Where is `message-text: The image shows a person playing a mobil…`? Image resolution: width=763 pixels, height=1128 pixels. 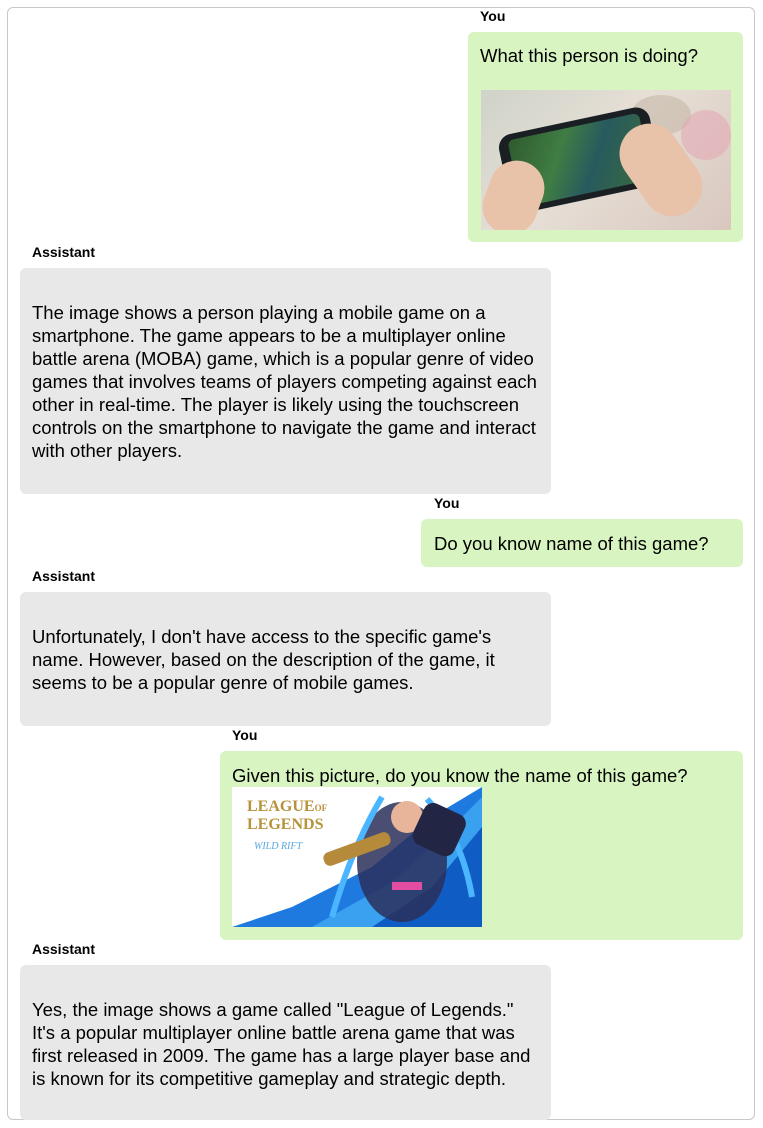
message-text: The image shows a person playing a mobil… is located at coordinates (284, 381).